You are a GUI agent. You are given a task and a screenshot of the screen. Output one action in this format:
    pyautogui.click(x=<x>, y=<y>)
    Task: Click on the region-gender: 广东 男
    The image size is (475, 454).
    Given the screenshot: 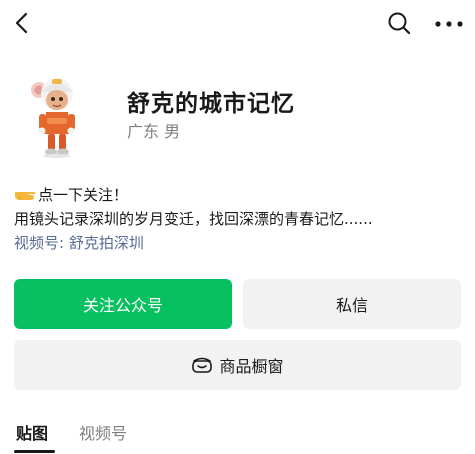 What is the action you would take?
    pyautogui.click(x=154, y=131)
    